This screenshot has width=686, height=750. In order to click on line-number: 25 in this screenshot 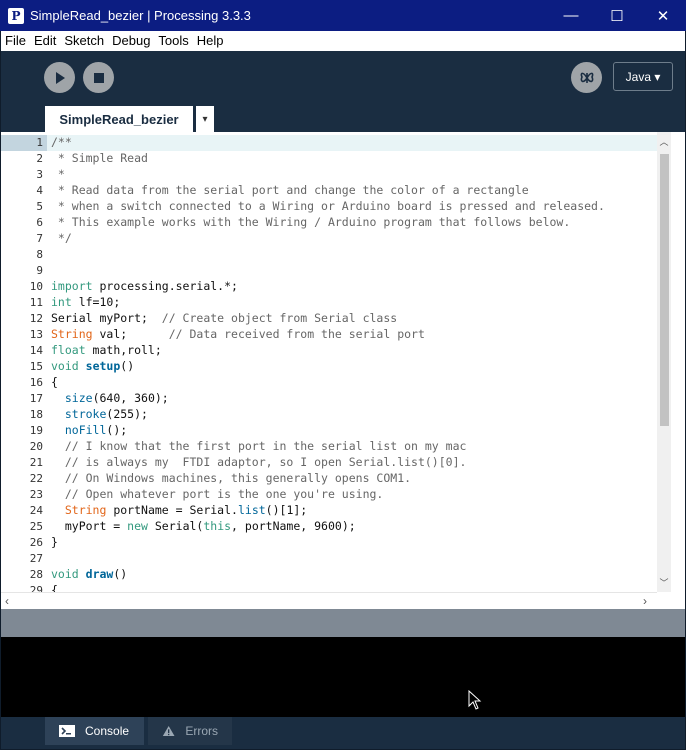, I will do `click(36, 526)`.